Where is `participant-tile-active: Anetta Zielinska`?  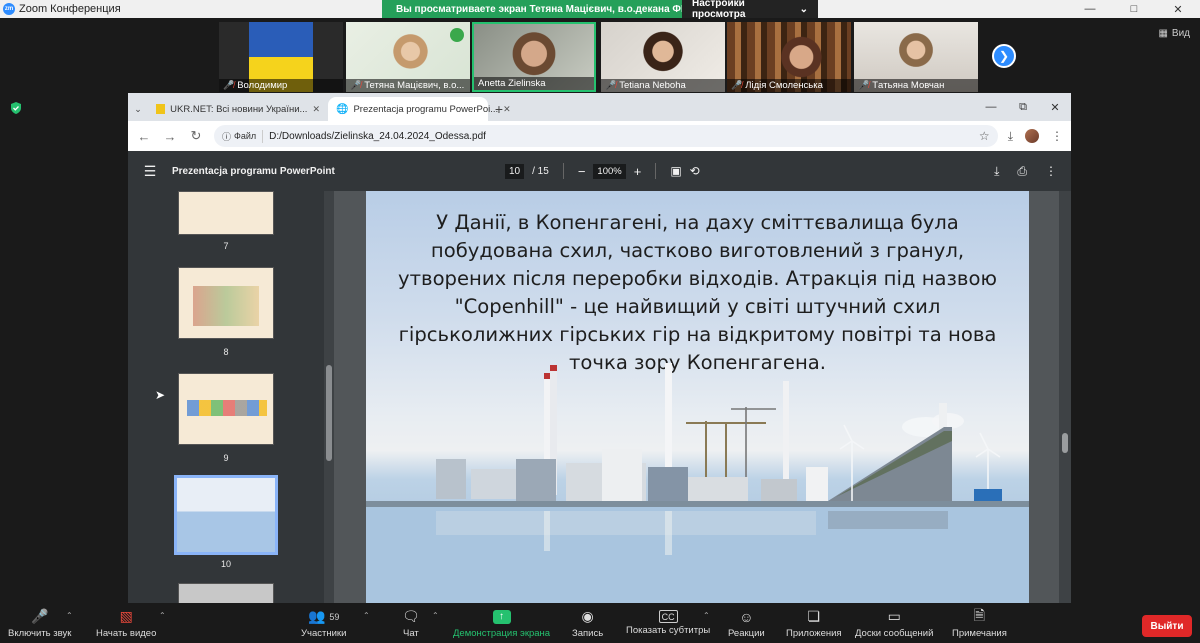 participant-tile-active: Anetta Zielinska is located at coordinates (534, 57).